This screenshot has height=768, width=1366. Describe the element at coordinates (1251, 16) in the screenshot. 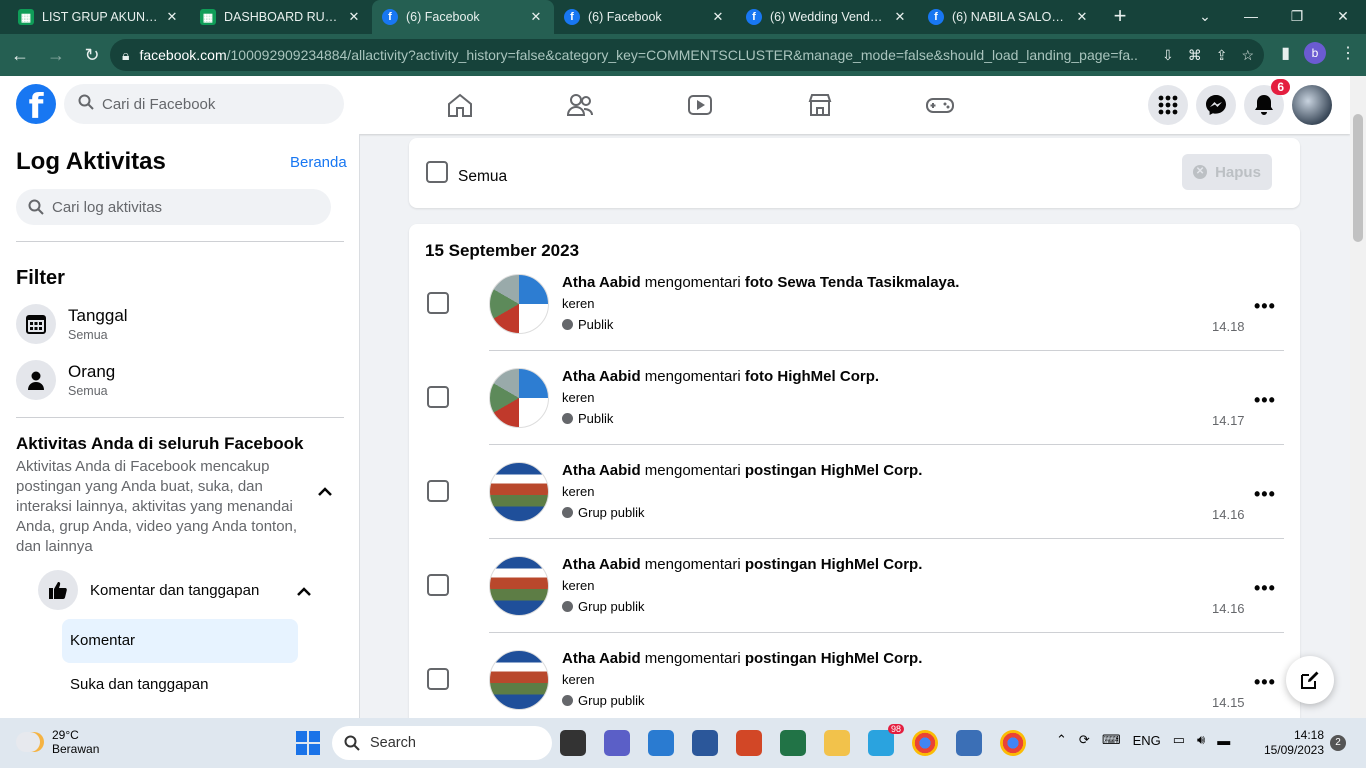

I see `minimize-button: —` at that location.